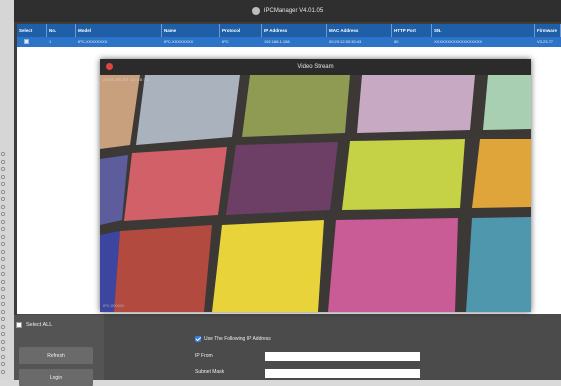 This screenshot has height=386, width=561. What do you see at coordinates (255, 11) in the screenshot?
I see `app-logo-icon` at bounding box center [255, 11].